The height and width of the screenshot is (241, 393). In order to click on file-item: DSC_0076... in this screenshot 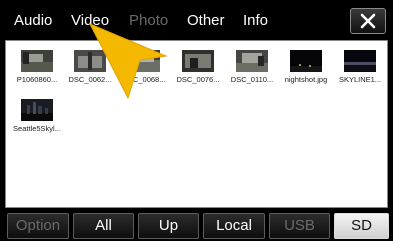, I will do `click(198, 67)`.